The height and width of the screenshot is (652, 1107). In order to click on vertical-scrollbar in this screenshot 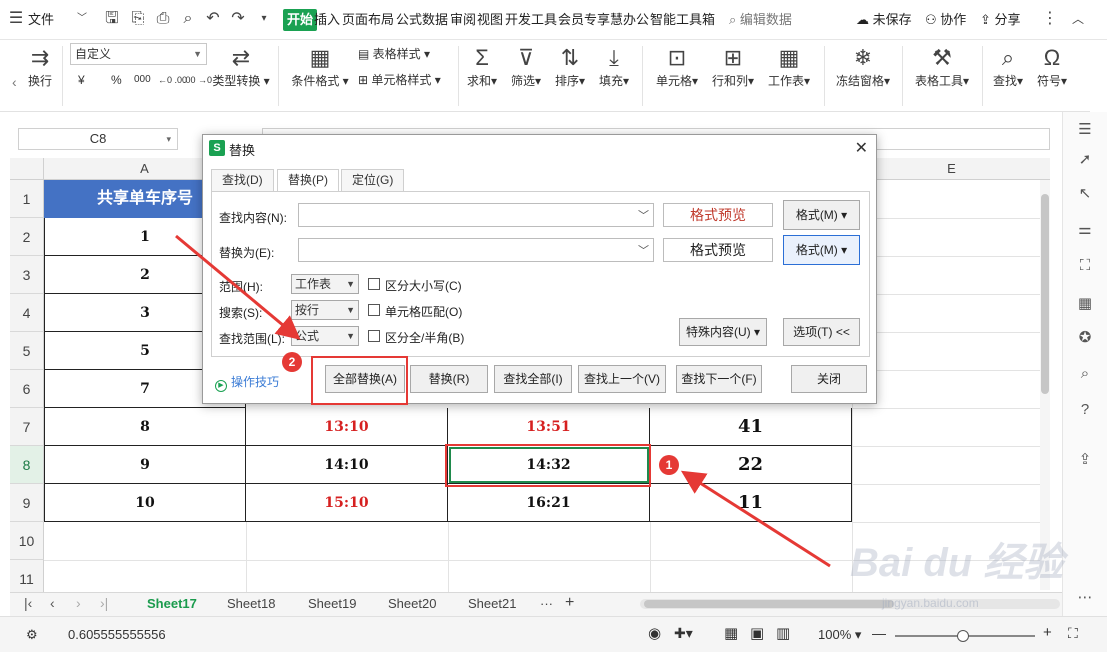, I will do `click(1045, 385)`.